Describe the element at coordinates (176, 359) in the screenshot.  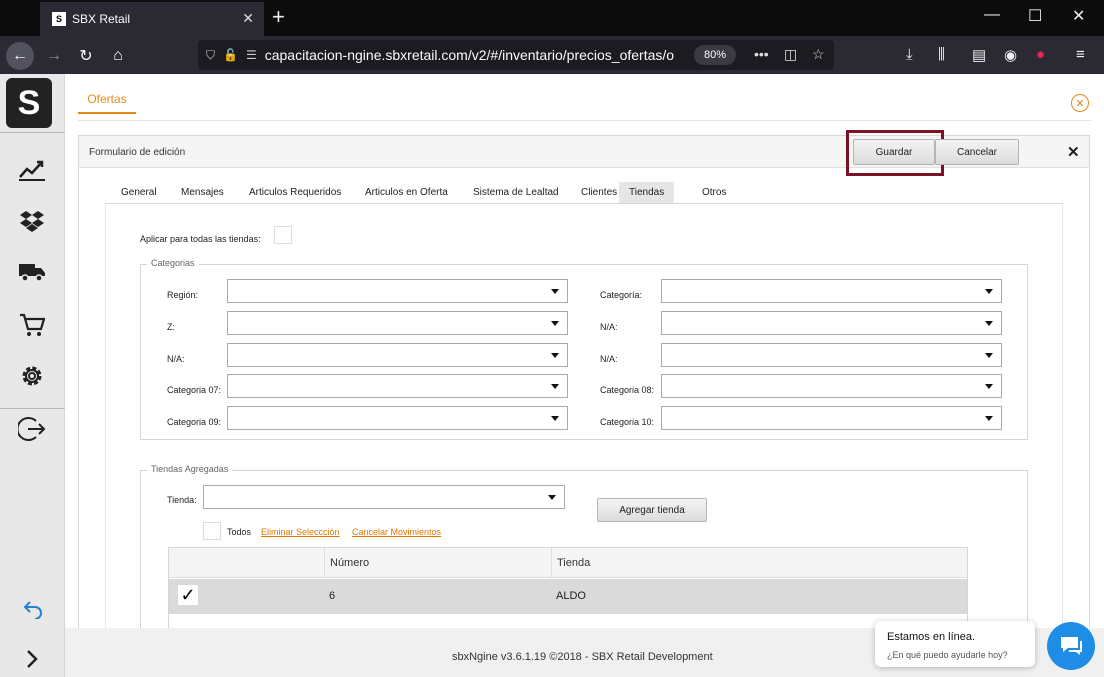
I see `na-left-label: N/A:` at that location.